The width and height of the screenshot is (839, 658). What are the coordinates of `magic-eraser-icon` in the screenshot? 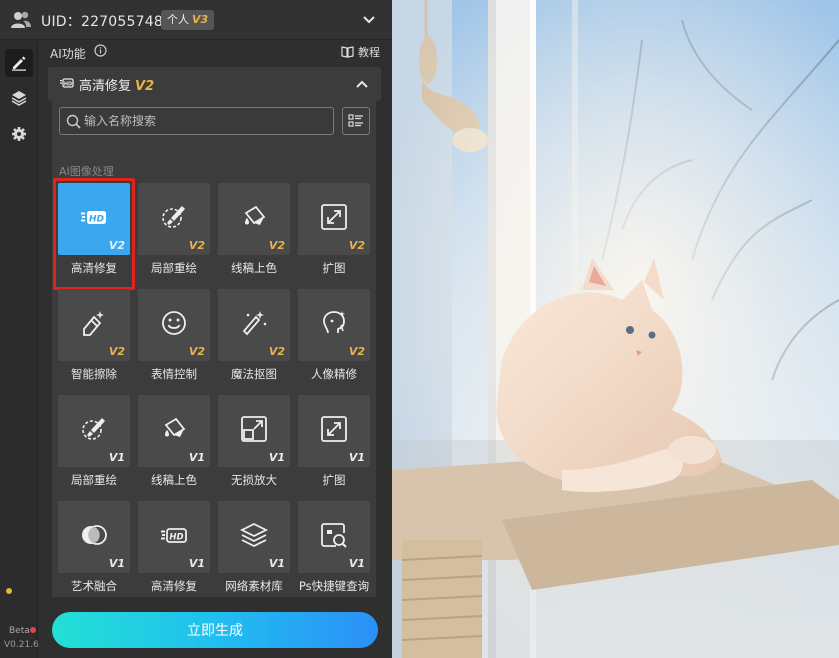 It's located at (93, 323).